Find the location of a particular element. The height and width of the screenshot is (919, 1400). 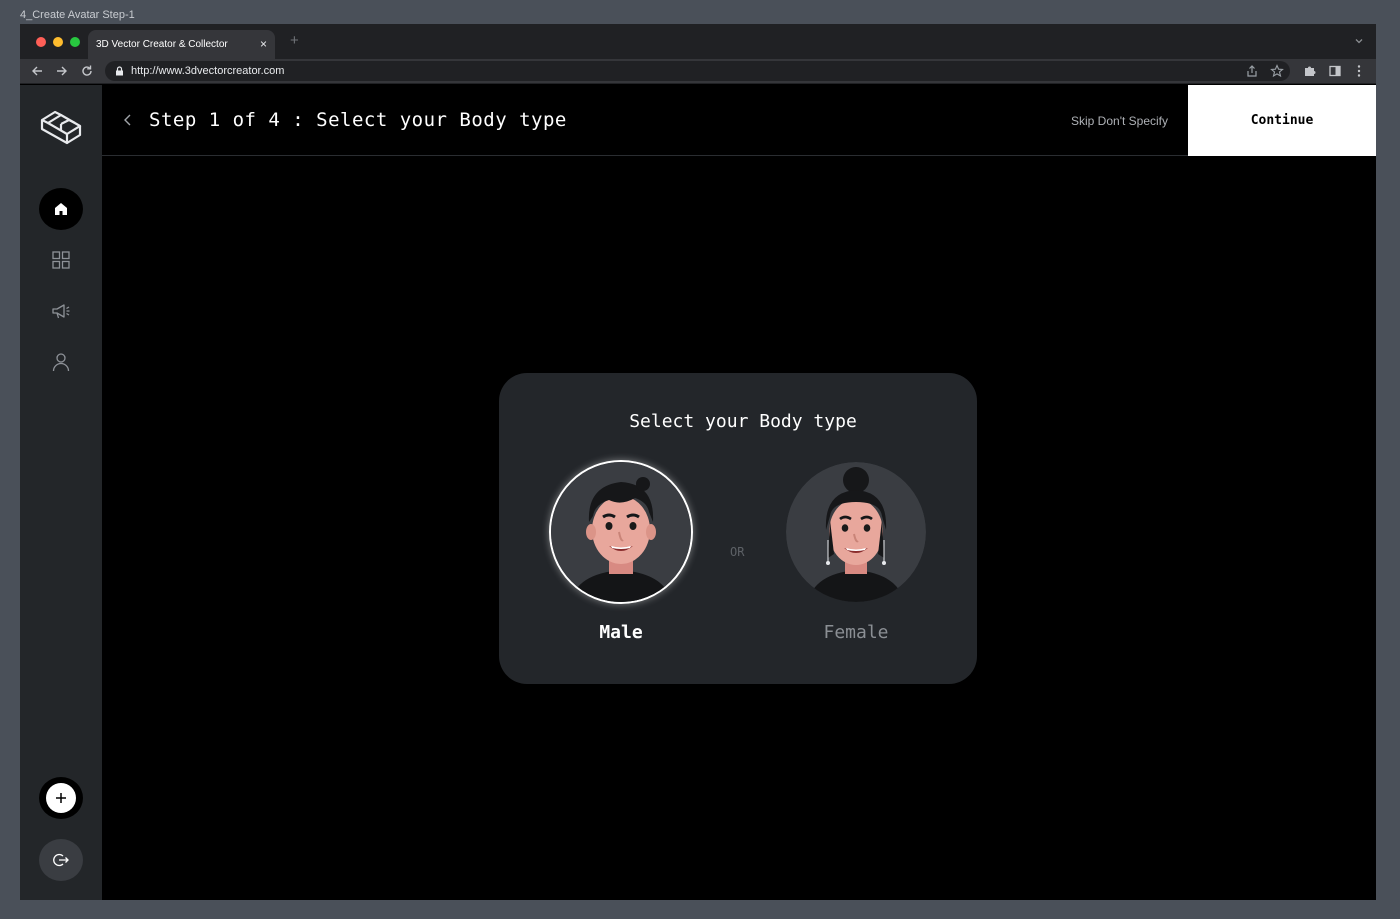

address-bar: http://www.3dvectorcreator.com is located at coordinates (697, 71).